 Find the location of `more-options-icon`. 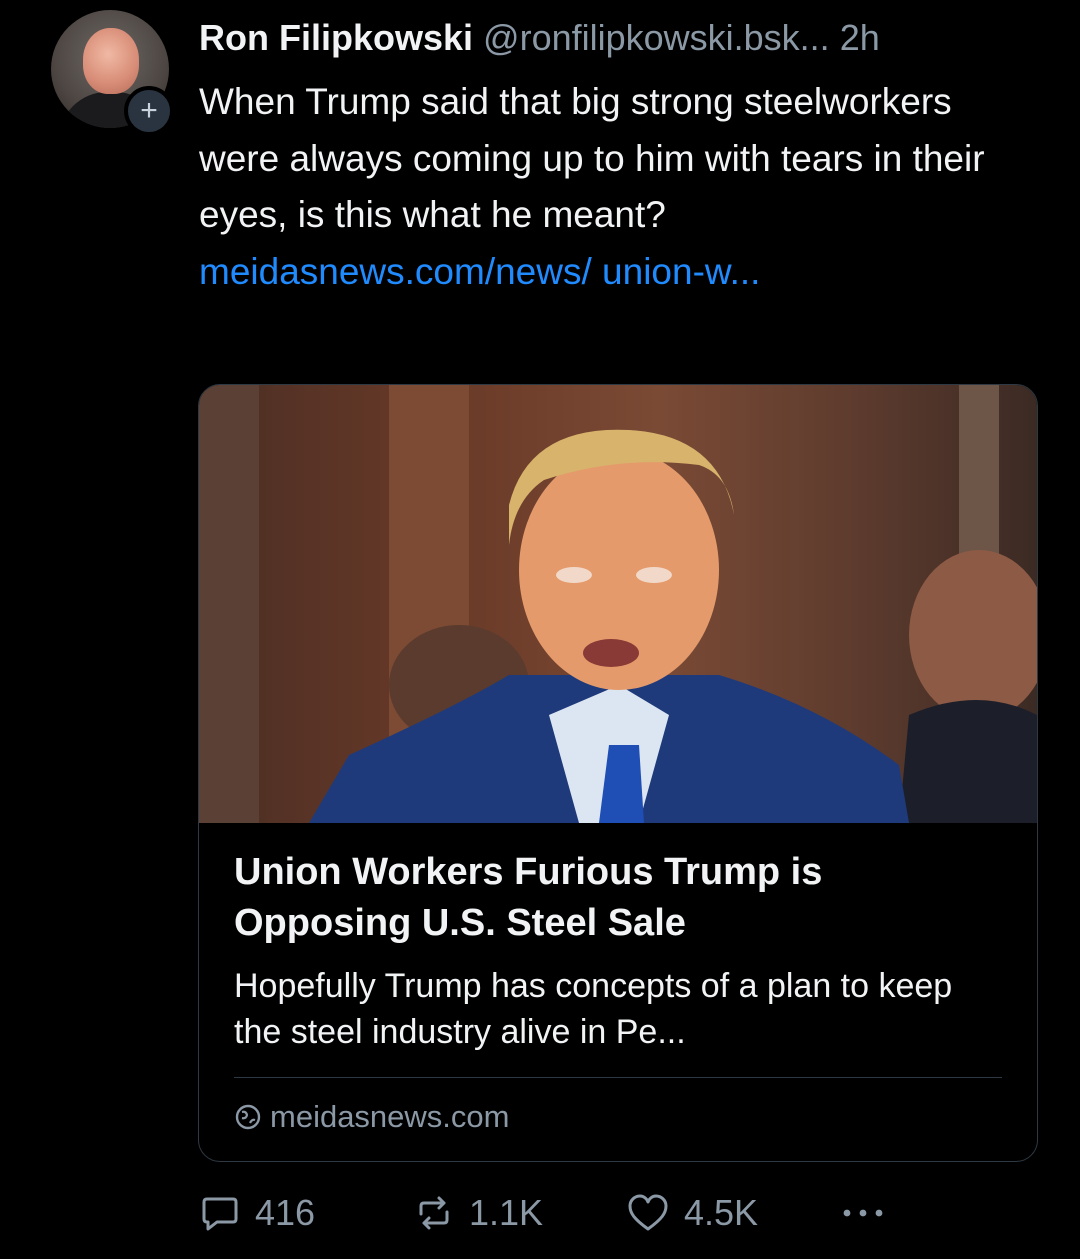

more-options-icon is located at coordinates (863, 1213).